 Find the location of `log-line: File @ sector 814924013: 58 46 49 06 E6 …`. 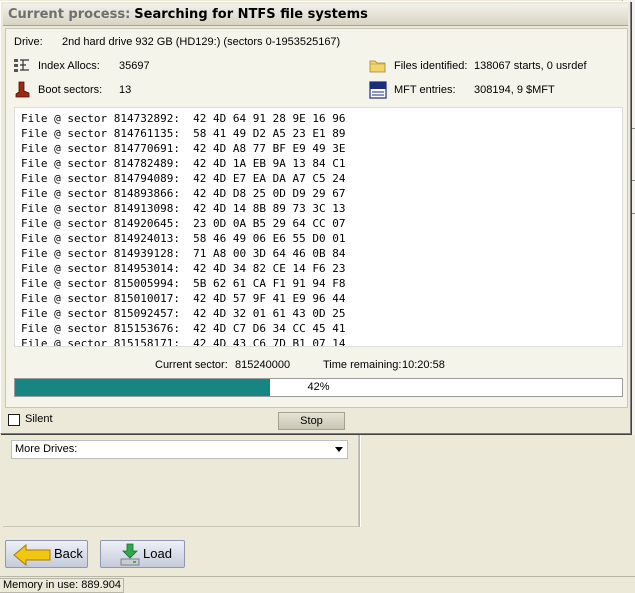

log-line: File @ sector 814924013: 58 46 49 06 E6 … is located at coordinates (183, 238).